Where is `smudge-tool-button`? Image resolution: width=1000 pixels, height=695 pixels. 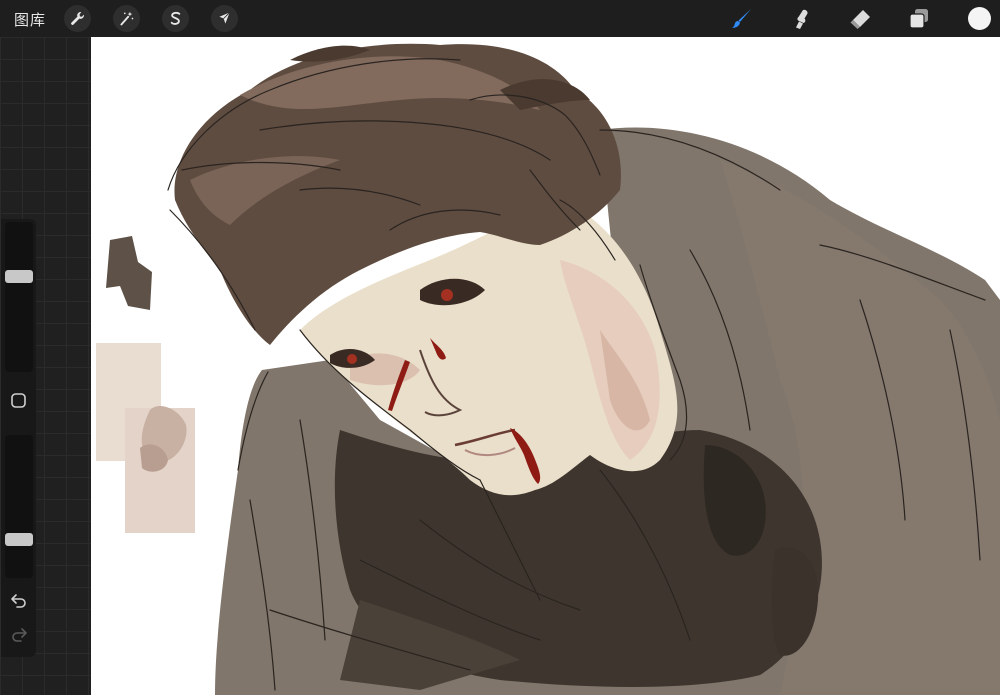
smudge-tool-button is located at coordinates (801, 19).